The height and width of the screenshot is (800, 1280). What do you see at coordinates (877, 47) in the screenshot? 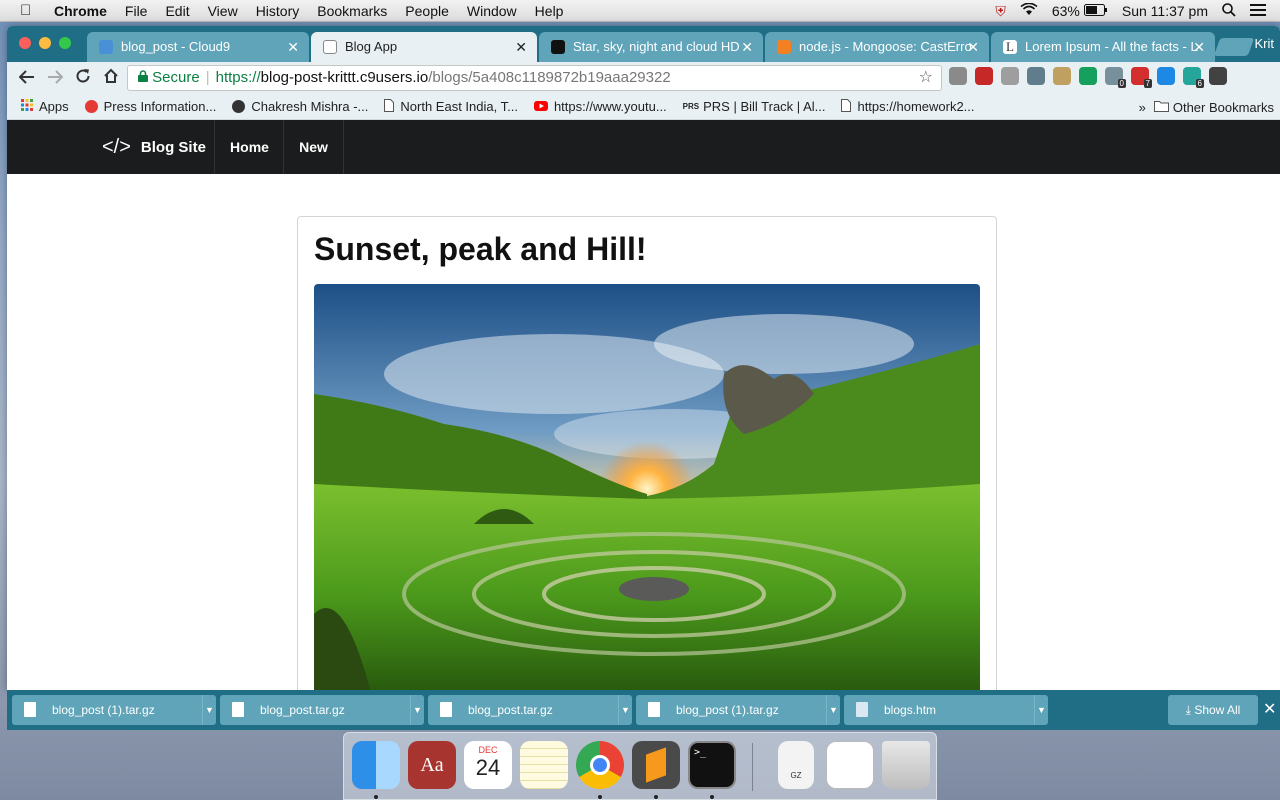
I see `tab-stackoverflow: node.js - Mongoose: CastErro ✕` at bounding box center [877, 47].